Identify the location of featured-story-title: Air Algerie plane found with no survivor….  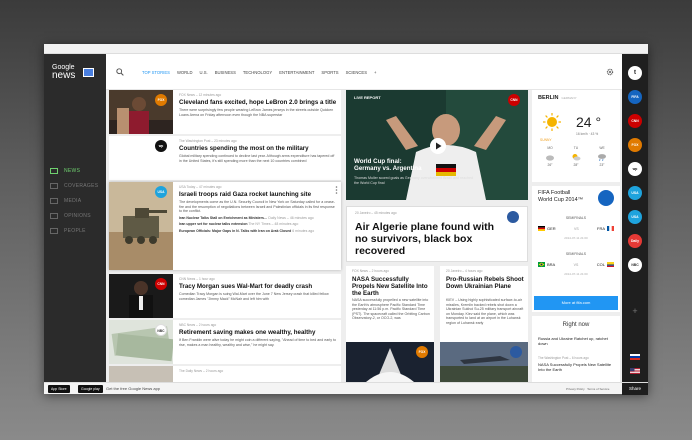
(430, 239).